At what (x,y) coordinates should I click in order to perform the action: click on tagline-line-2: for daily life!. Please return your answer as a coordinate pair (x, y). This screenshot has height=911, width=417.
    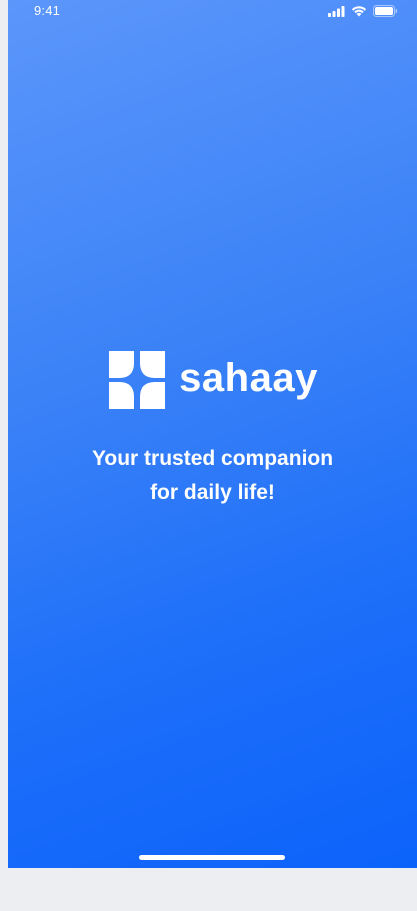
    Looking at the image, I should click on (212, 492).